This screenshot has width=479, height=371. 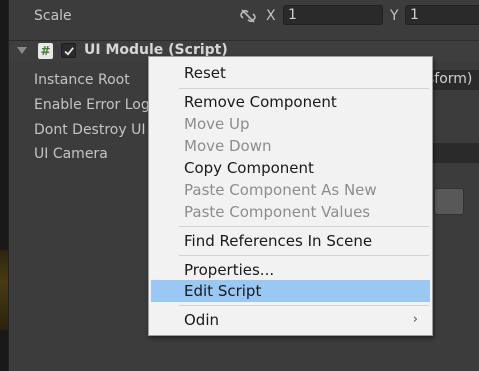 What do you see at coordinates (228, 146) in the screenshot?
I see `menu-item-move-down: Move Down` at bounding box center [228, 146].